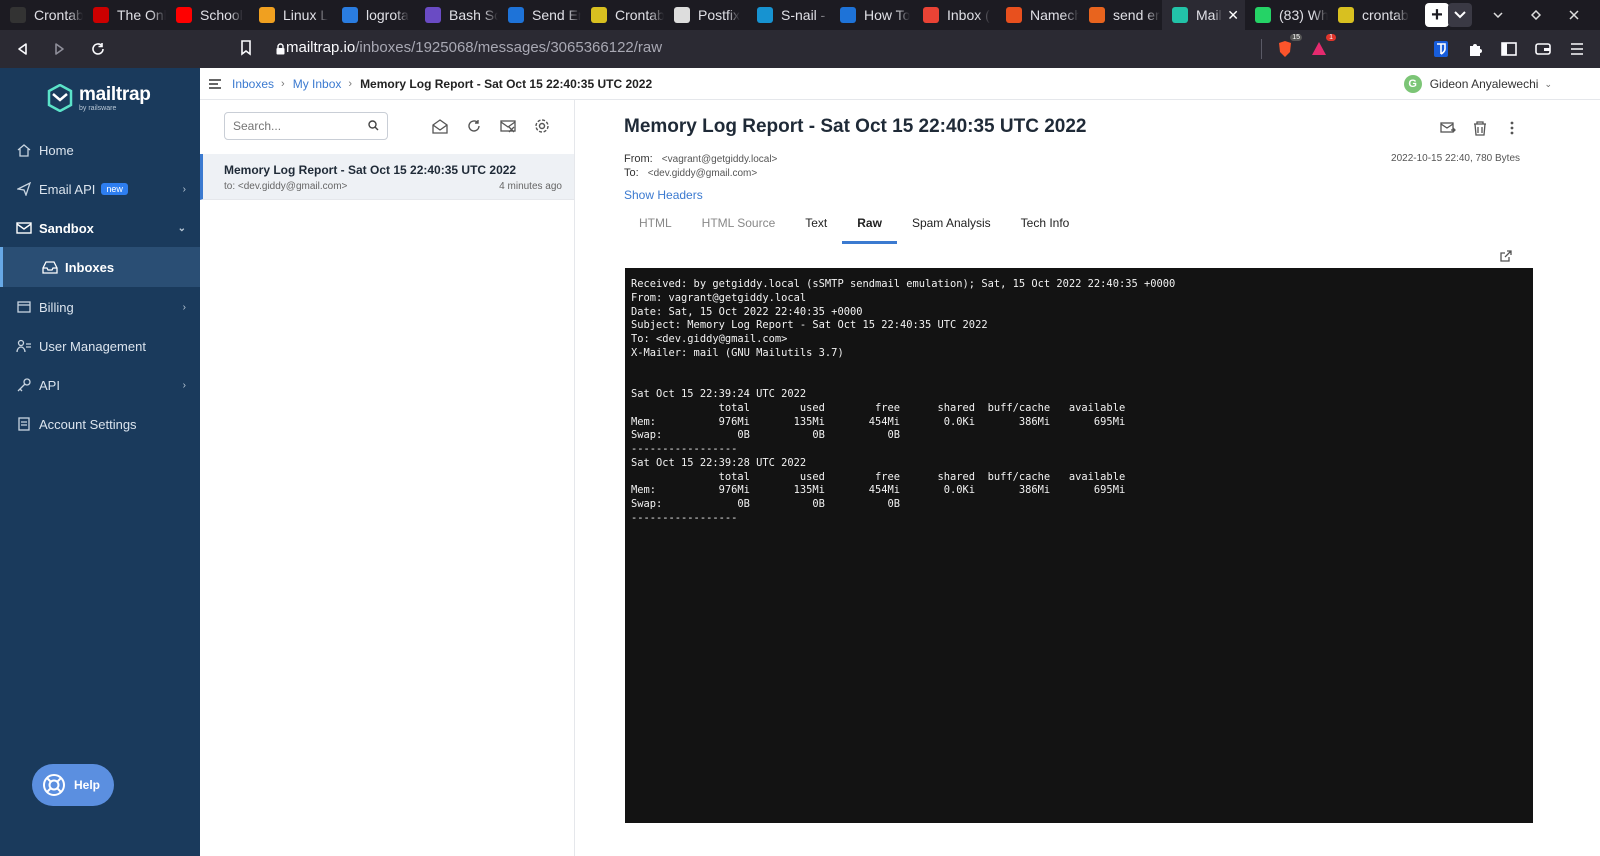 This screenshot has width=1600, height=856. Describe the element at coordinates (440, 126) in the screenshot. I see `mark-read-icon` at that location.